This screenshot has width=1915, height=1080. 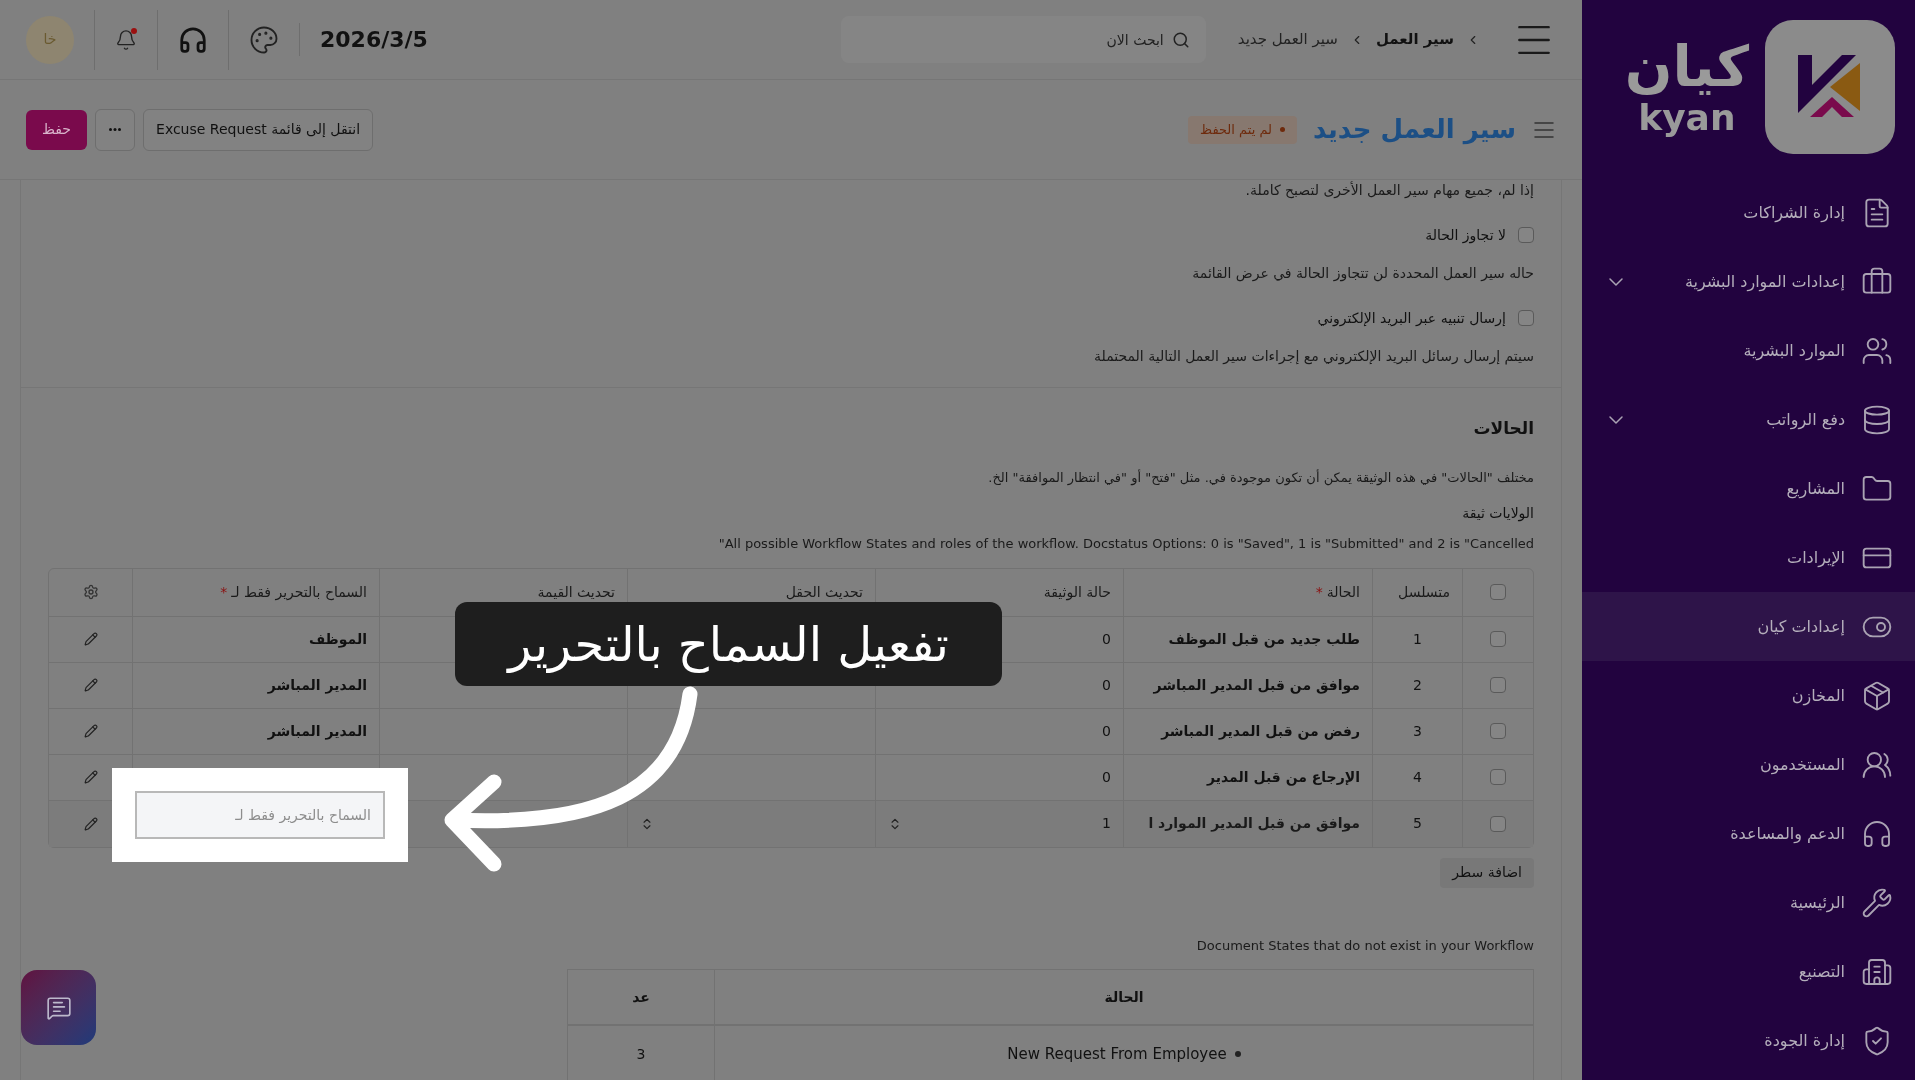 What do you see at coordinates (1362, 274) in the screenshot?
I see `help-text: حاله سير العمل المحددة لن تتجاوز الحالة في عرض القائمة` at bounding box center [1362, 274].